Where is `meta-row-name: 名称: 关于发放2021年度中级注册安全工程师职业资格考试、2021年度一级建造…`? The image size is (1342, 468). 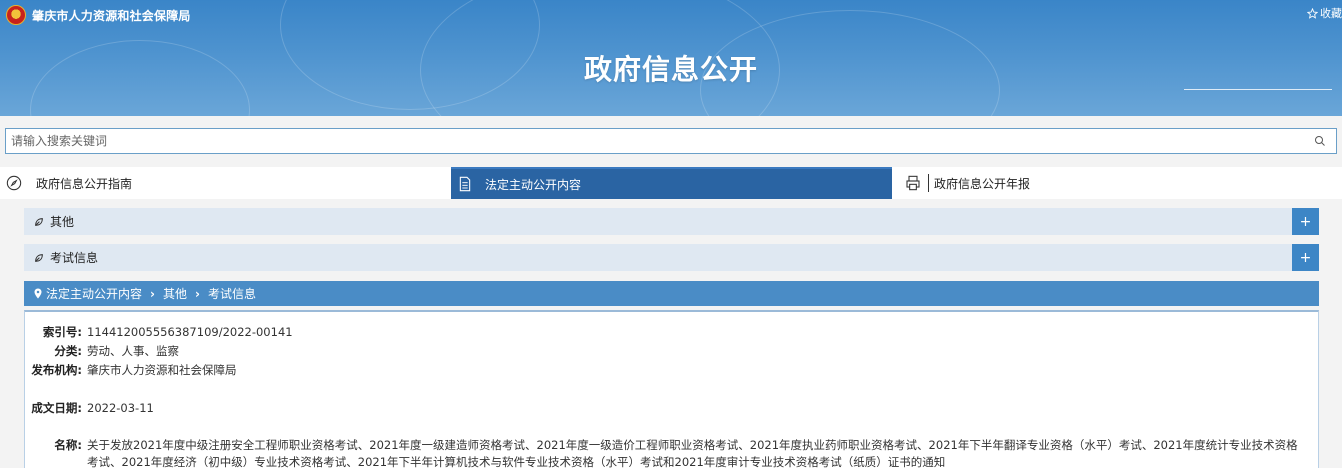 meta-row-name: 名称: 关于发放2021年度中级注册安全工程师职业资格考试、2021年度一级建造… is located at coordinates (666, 452).